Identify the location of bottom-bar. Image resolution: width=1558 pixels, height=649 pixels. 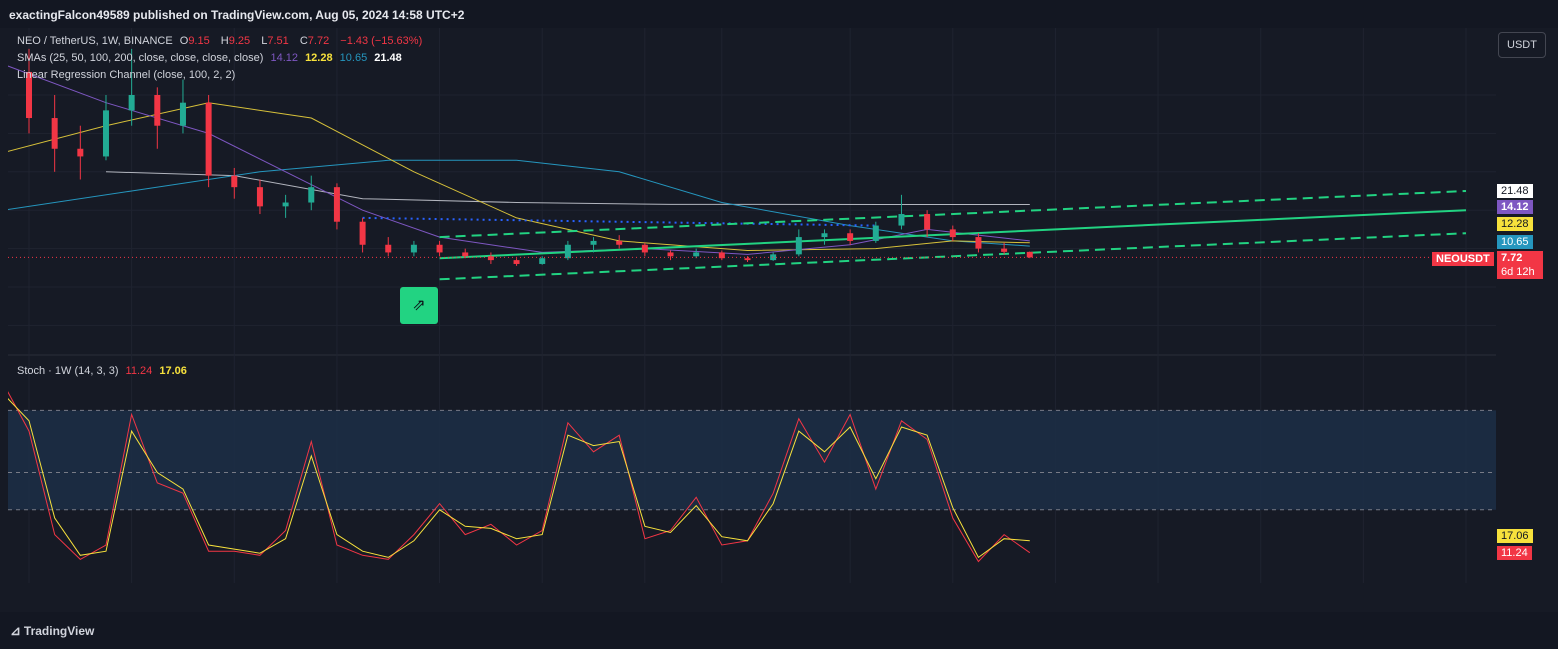
(779, 630).